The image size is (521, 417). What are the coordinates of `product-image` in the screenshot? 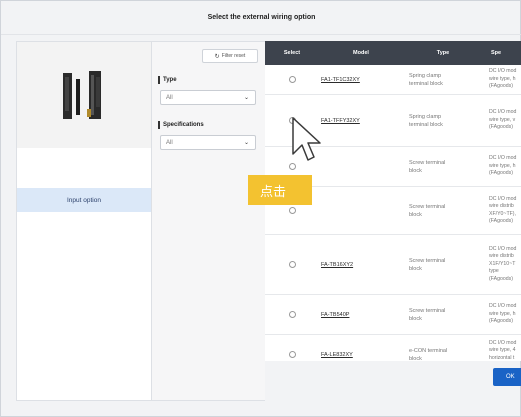 It's located at (84, 95).